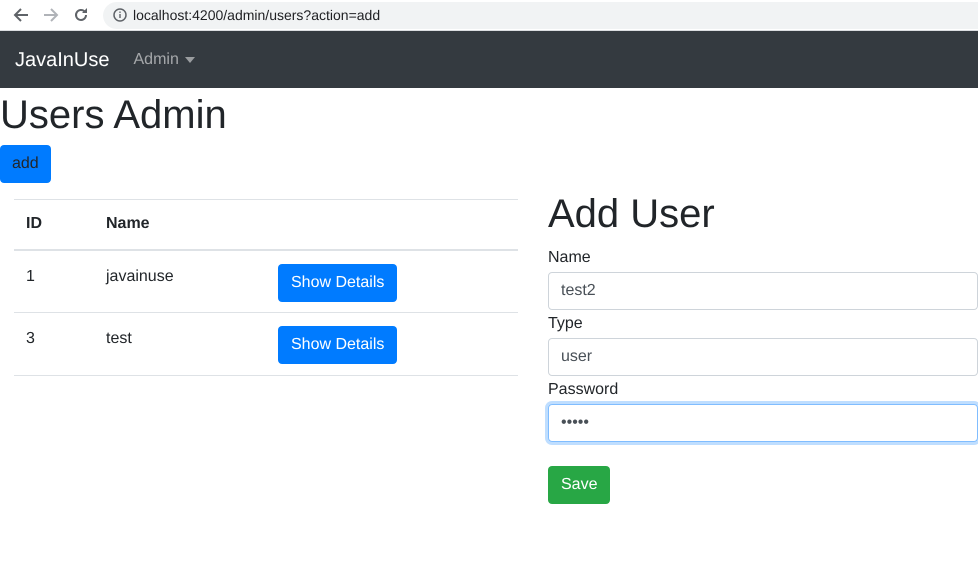 The width and height of the screenshot is (978, 561). Describe the element at coordinates (34, 223) in the screenshot. I see `column-header: ID` at that location.